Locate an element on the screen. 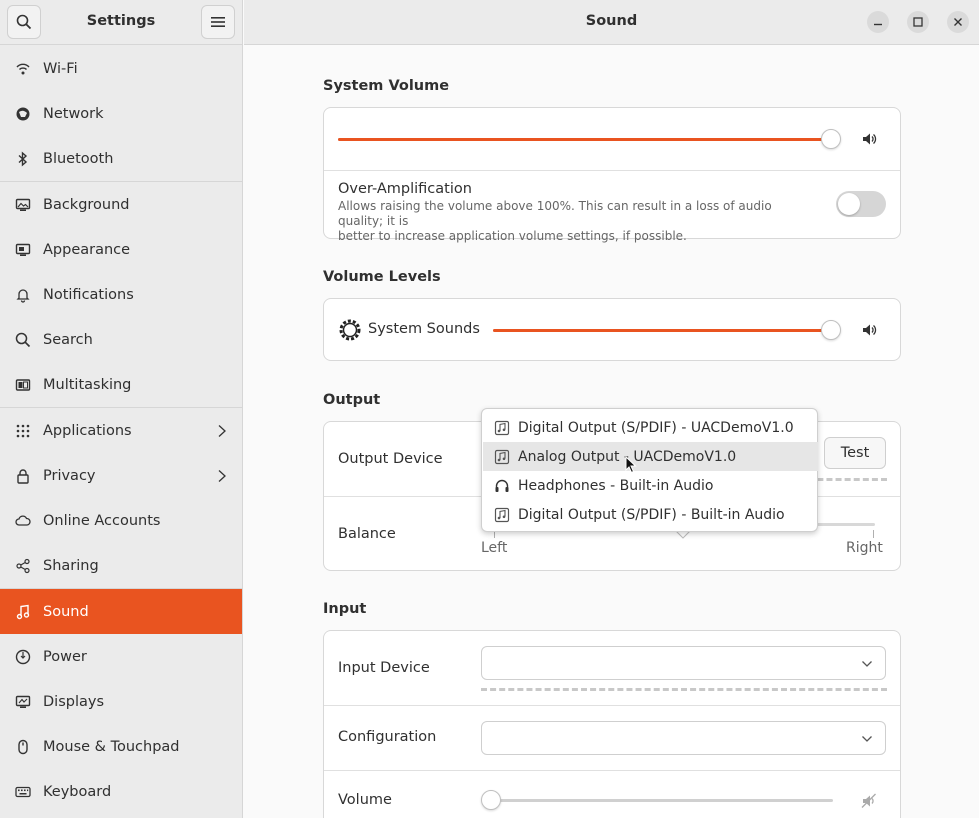 This screenshot has width=979, height=818. sidebar-item-label: Notifications is located at coordinates (88, 294).